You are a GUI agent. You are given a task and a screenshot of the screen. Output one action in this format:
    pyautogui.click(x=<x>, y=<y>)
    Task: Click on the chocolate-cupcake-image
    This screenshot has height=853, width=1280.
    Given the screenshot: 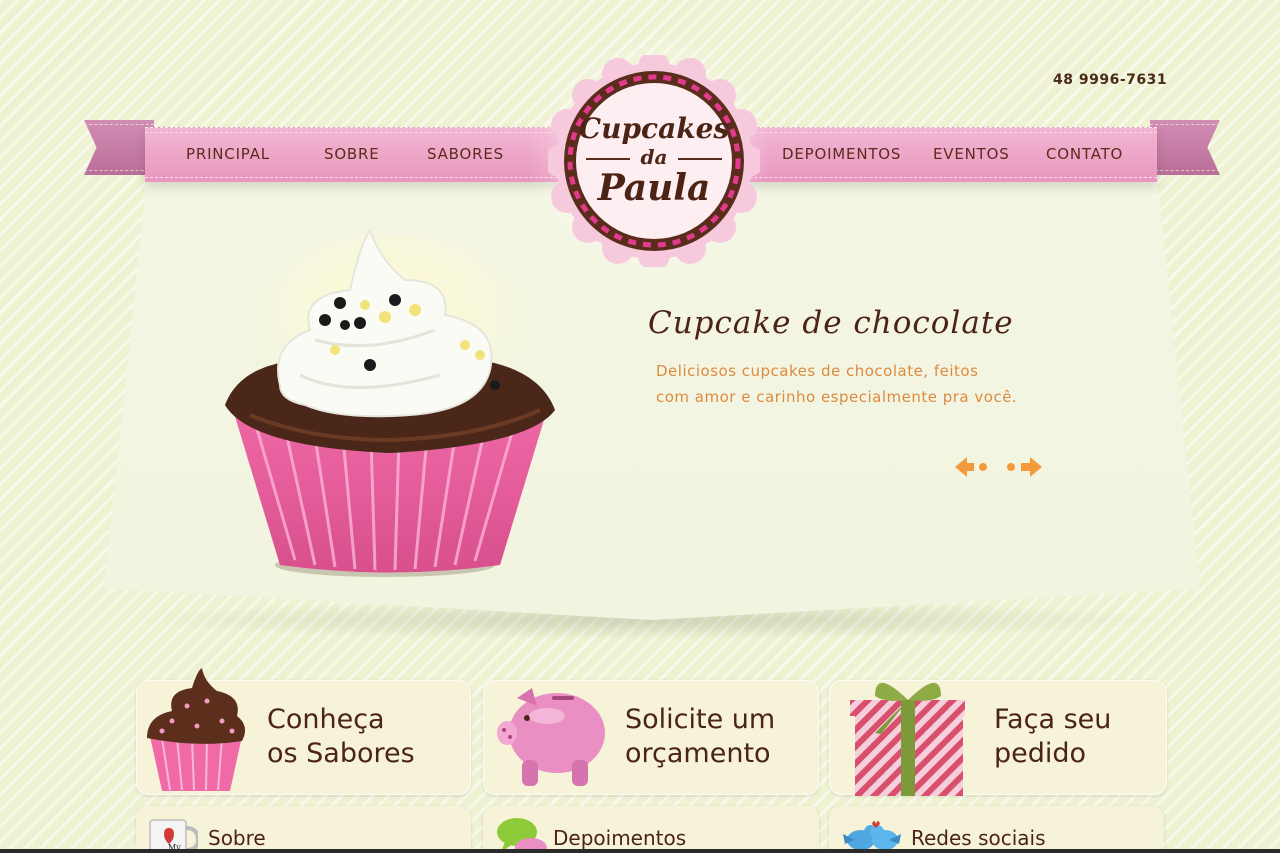 What is the action you would take?
    pyautogui.click(x=390, y=402)
    